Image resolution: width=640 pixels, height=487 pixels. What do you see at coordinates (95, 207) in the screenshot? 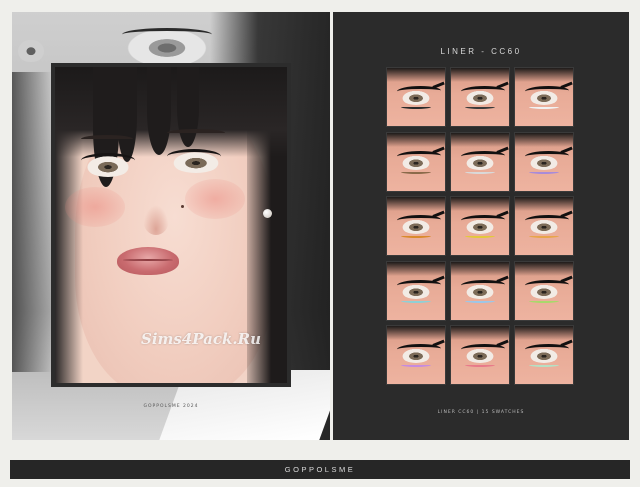
I see `portrait-blush-left` at bounding box center [95, 207].